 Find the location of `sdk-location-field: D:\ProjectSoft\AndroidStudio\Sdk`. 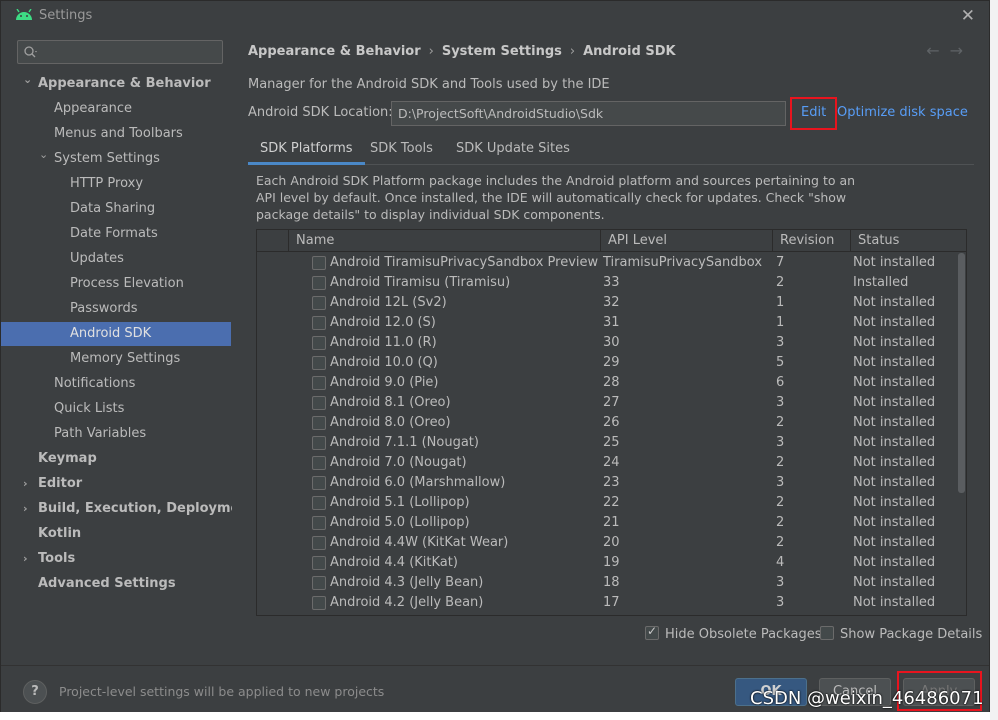

sdk-location-field: D:\ProjectSoft\AndroidStudio\Sdk is located at coordinates (588, 113).